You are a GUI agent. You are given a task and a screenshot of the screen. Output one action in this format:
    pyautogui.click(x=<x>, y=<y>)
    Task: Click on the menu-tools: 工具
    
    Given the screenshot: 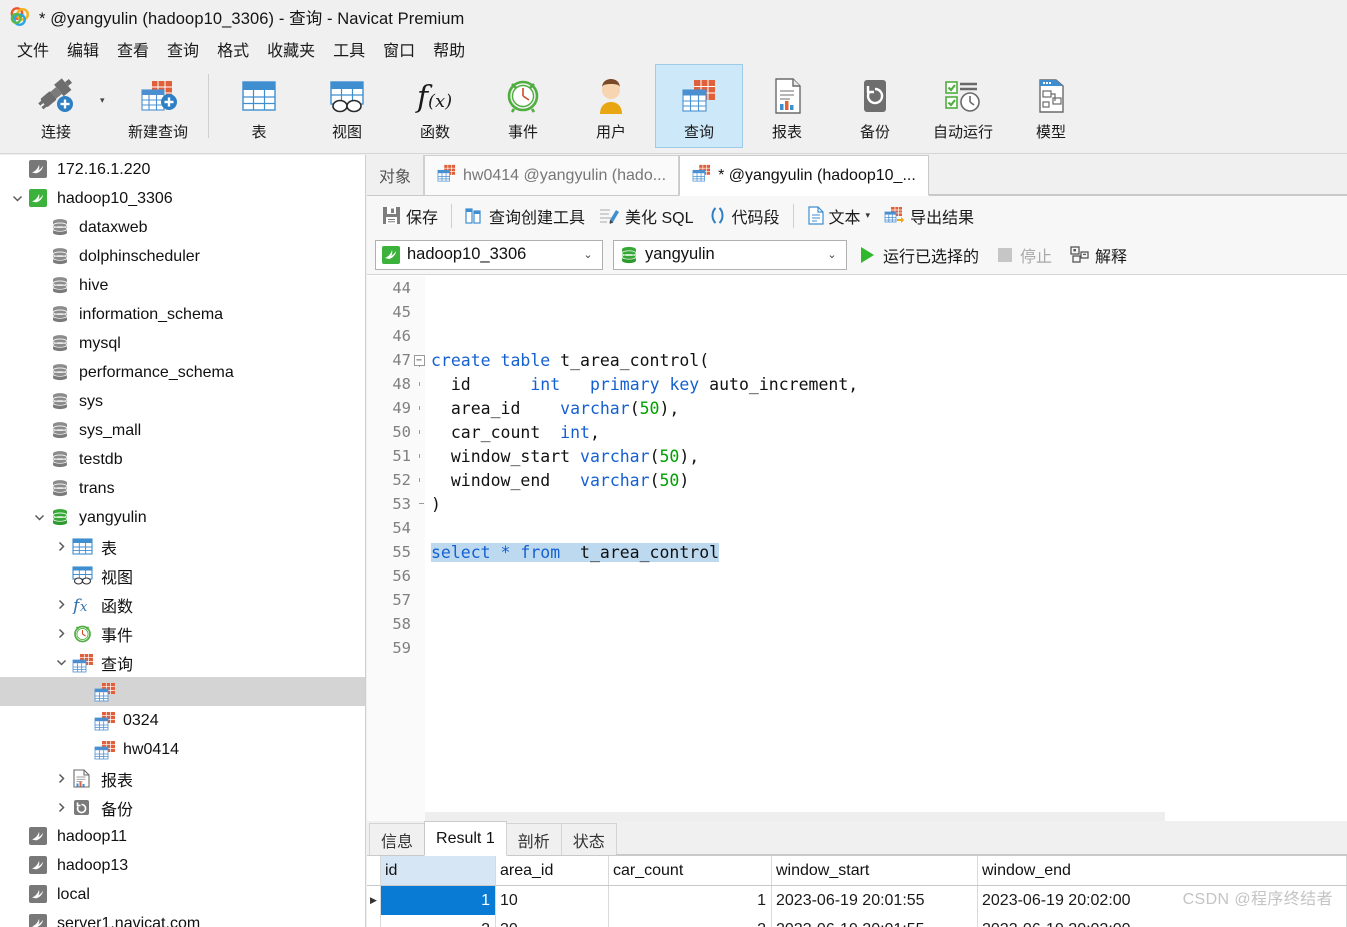 What is the action you would take?
    pyautogui.click(x=349, y=49)
    